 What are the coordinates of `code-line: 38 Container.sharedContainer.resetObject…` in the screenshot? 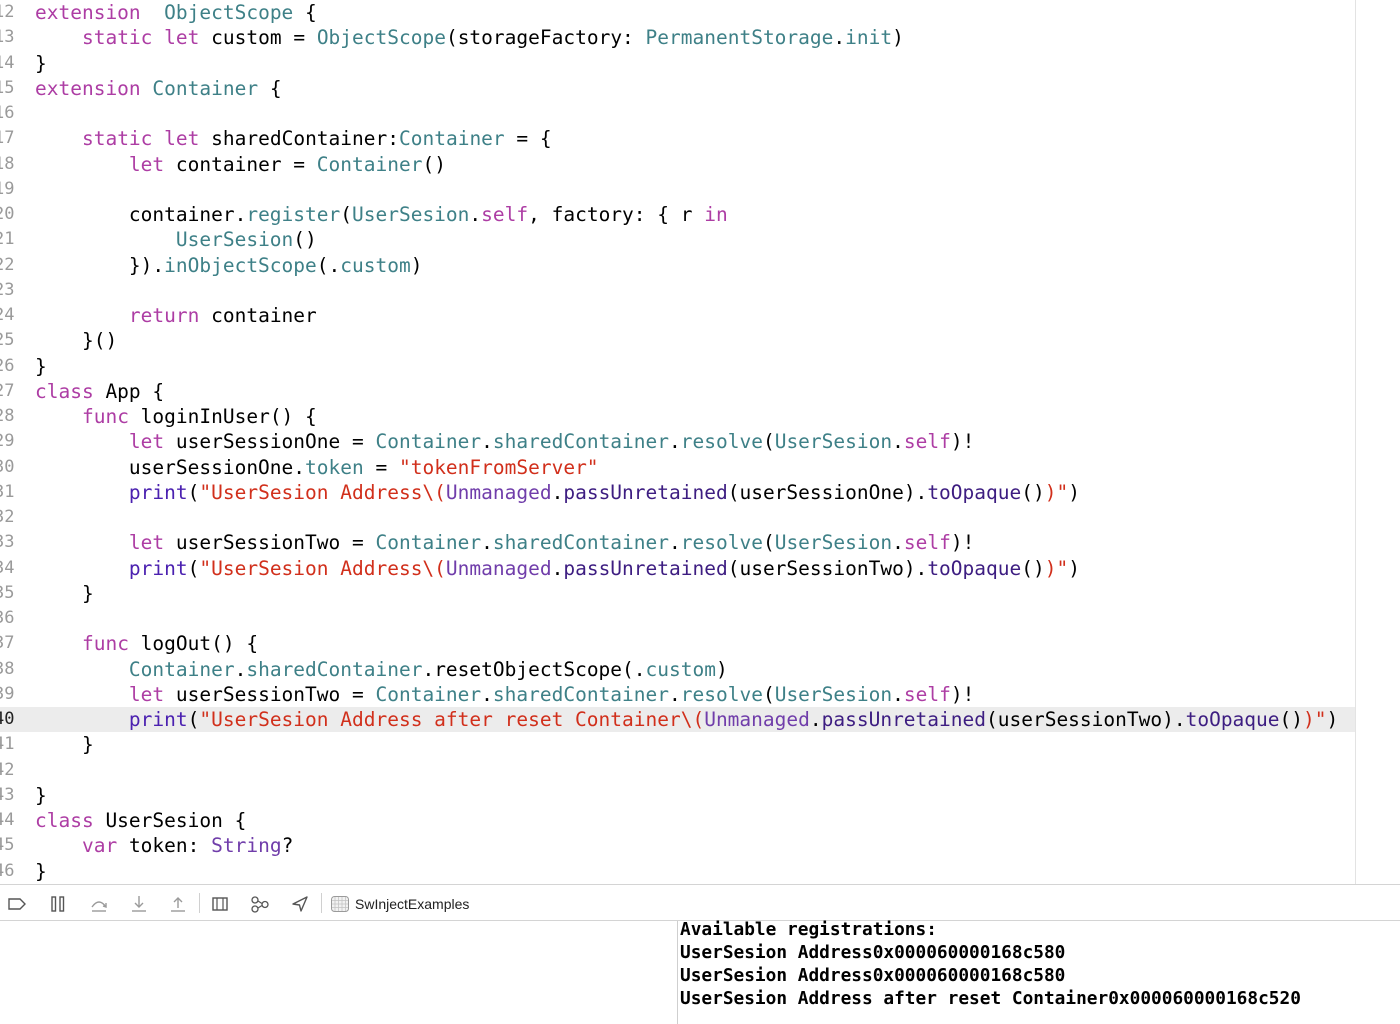 It's located at (677, 669).